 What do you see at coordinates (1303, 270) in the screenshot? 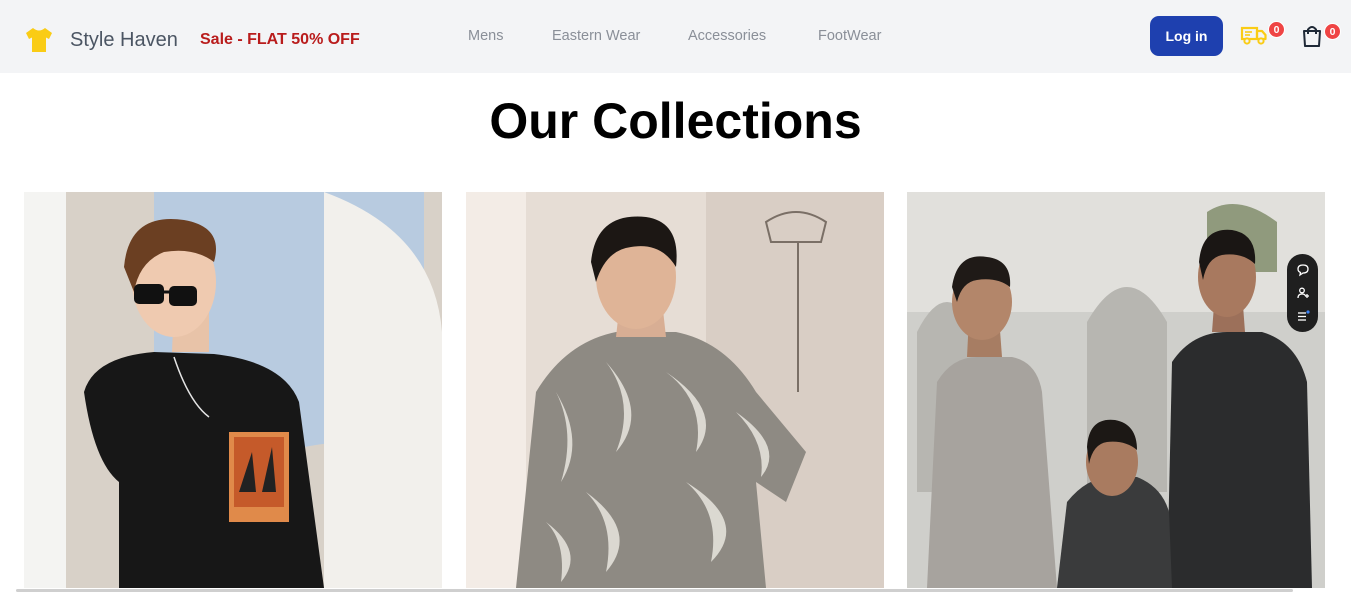
I see `chat-icon` at bounding box center [1303, 270].